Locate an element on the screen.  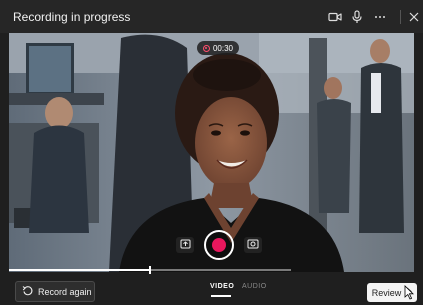
redo-icon is located at coordinates (27, 291).